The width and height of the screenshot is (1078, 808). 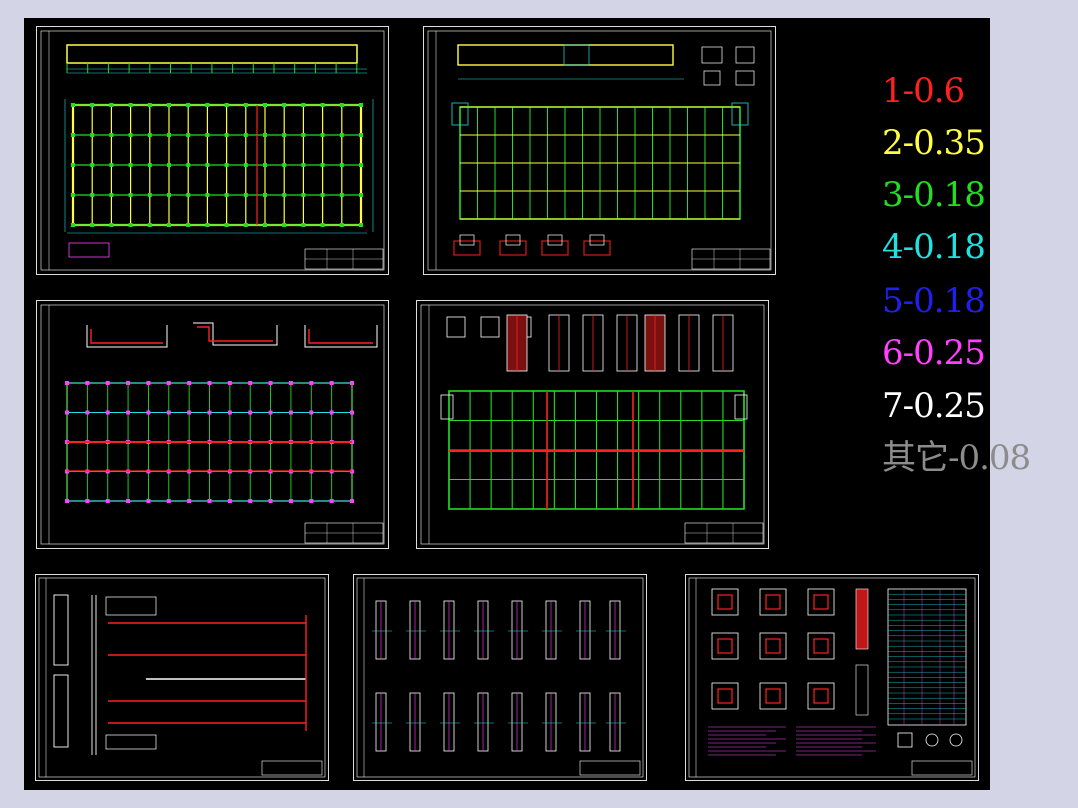 I want to click on sheet-6-graphics, so click(x=500, y=677).